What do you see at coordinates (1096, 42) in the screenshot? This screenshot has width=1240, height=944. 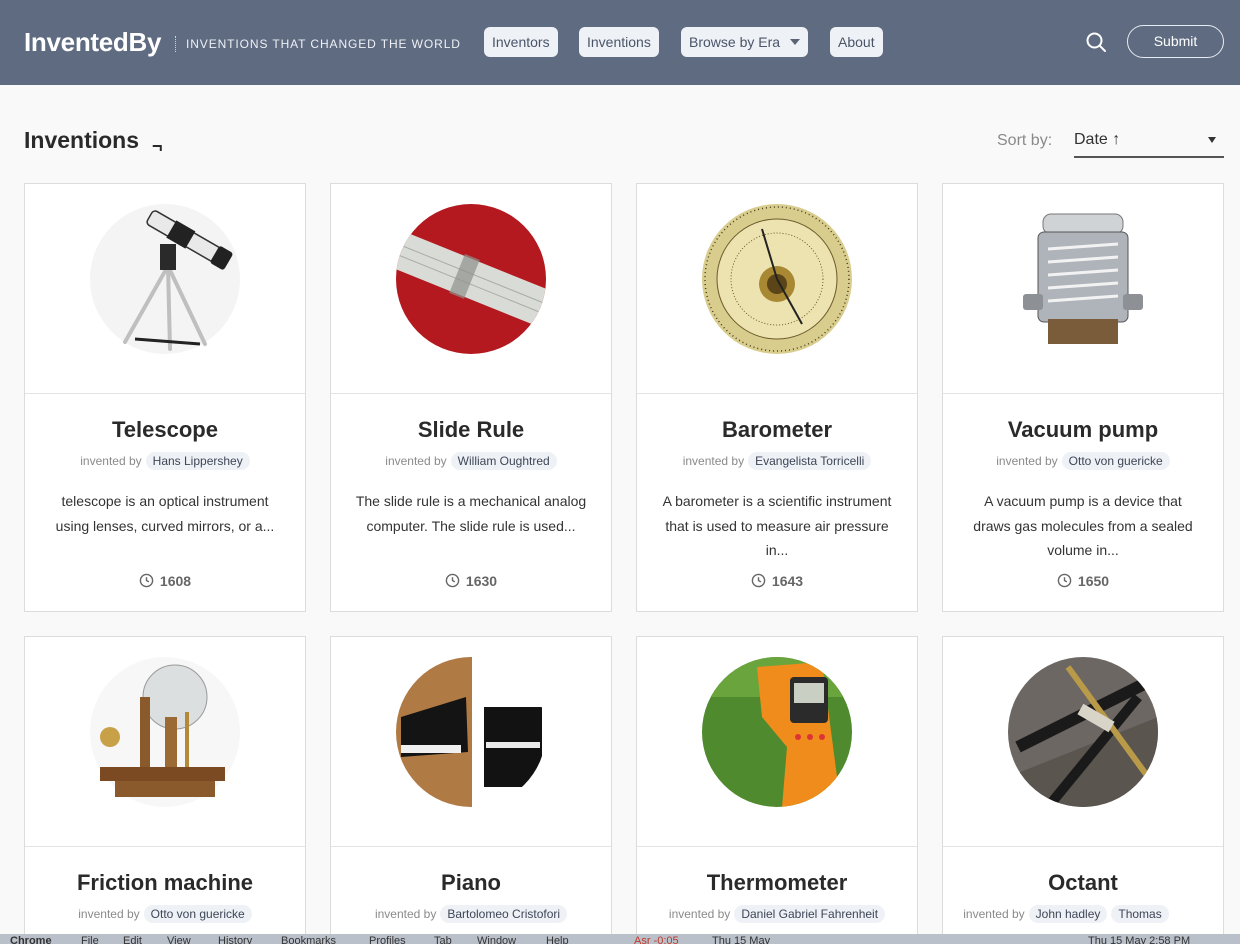 I see `search-icon` at bounding box center [1096, 42].